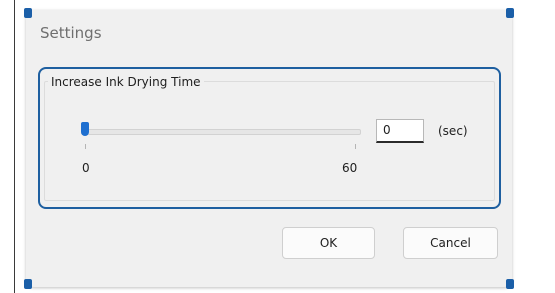  I want to click on cancel-button: Cancel, so click(450, 243).